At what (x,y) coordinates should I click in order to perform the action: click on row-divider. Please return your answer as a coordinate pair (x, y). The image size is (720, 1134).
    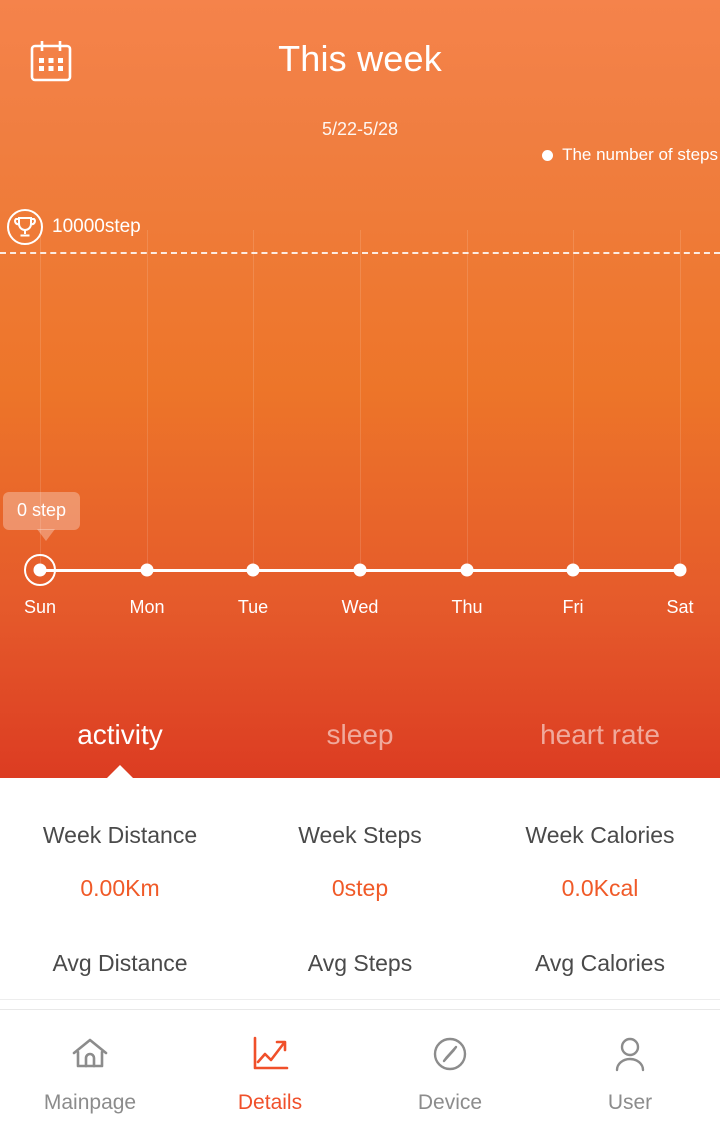
    Looking at the image, I should click on (360, 999).